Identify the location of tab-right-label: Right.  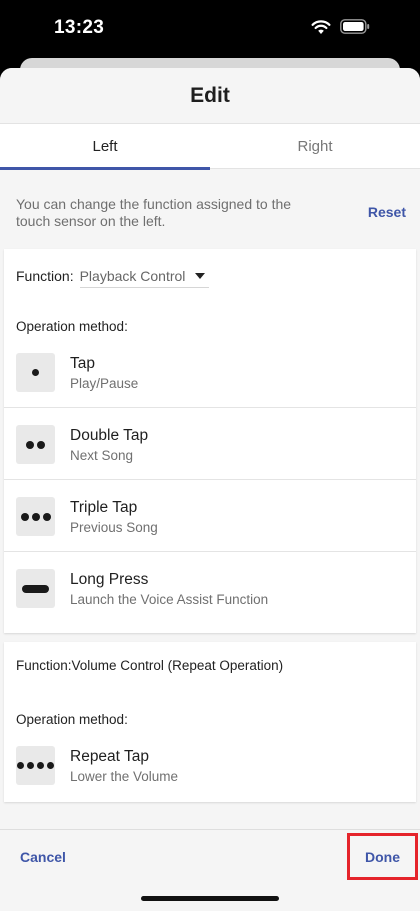
(315, 146).